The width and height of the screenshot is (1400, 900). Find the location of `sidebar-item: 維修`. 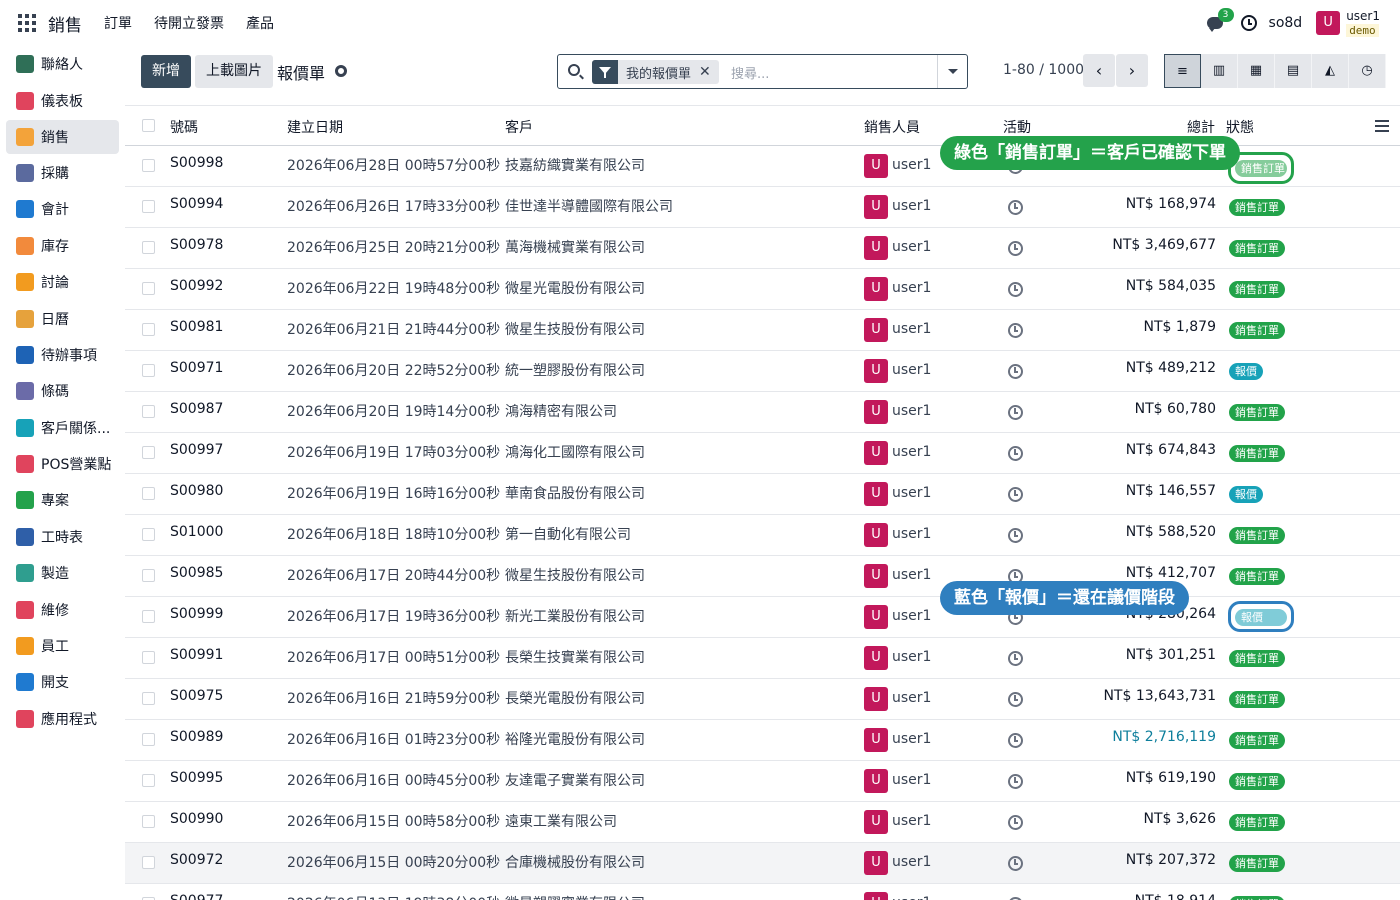

sidebar-item: 維修 is located at coordinates (62, 609).